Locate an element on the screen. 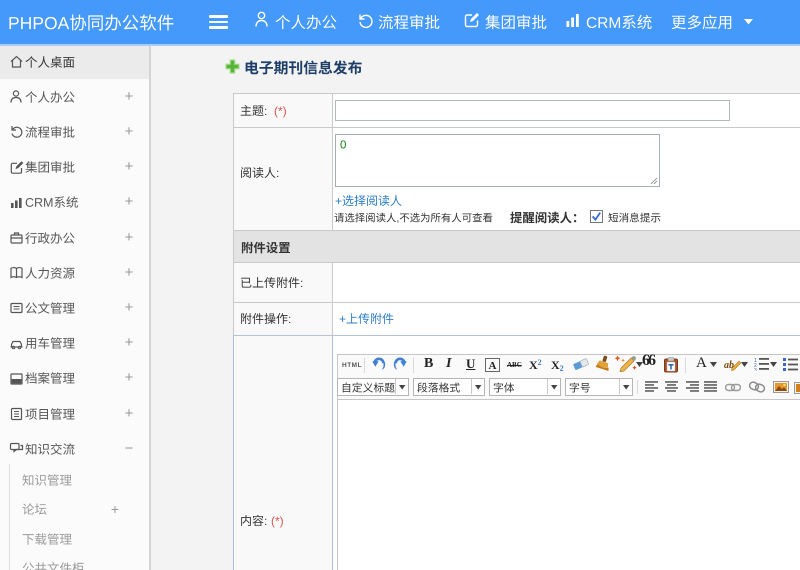  svg-text: A is located at coordinates (493, 366).